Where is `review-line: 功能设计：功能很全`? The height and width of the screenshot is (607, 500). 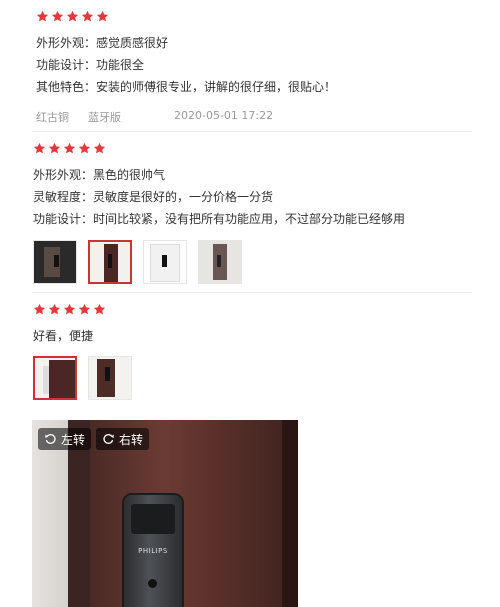
review-line: 功能设计：功能很全 is located at coordinates (90, 65).